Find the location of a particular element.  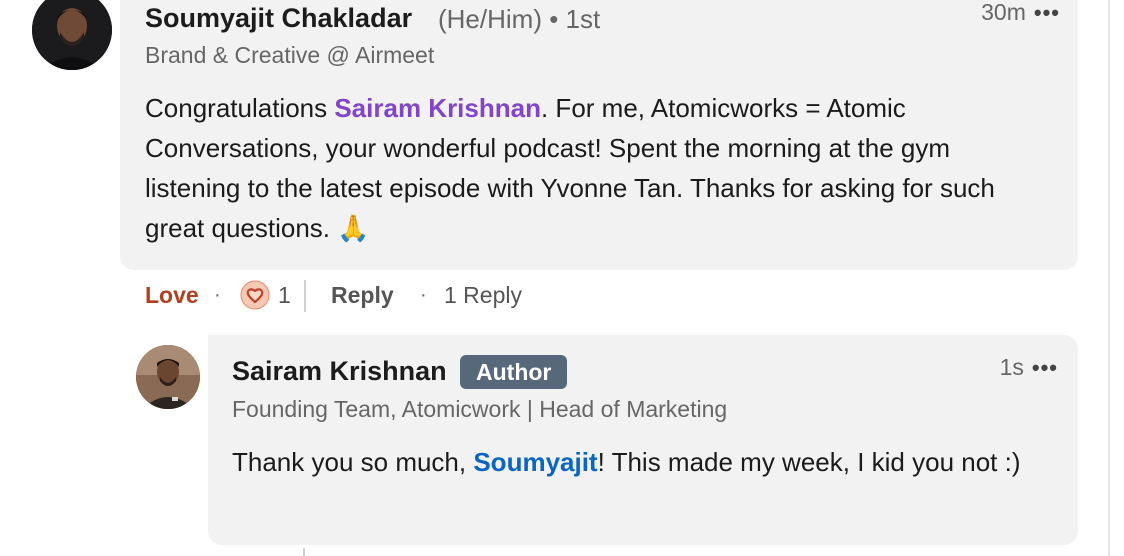

folded-hands-icon: 🙏 is located at coordinates (353, 228).